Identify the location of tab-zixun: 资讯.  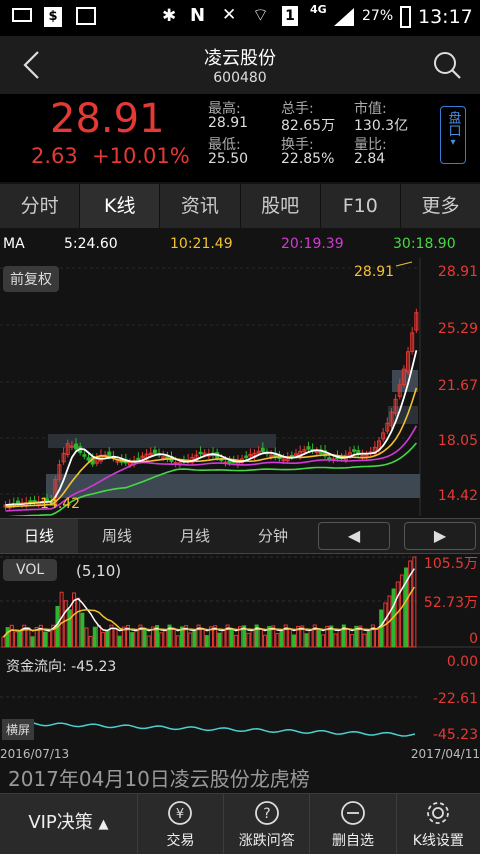
(200, 206).